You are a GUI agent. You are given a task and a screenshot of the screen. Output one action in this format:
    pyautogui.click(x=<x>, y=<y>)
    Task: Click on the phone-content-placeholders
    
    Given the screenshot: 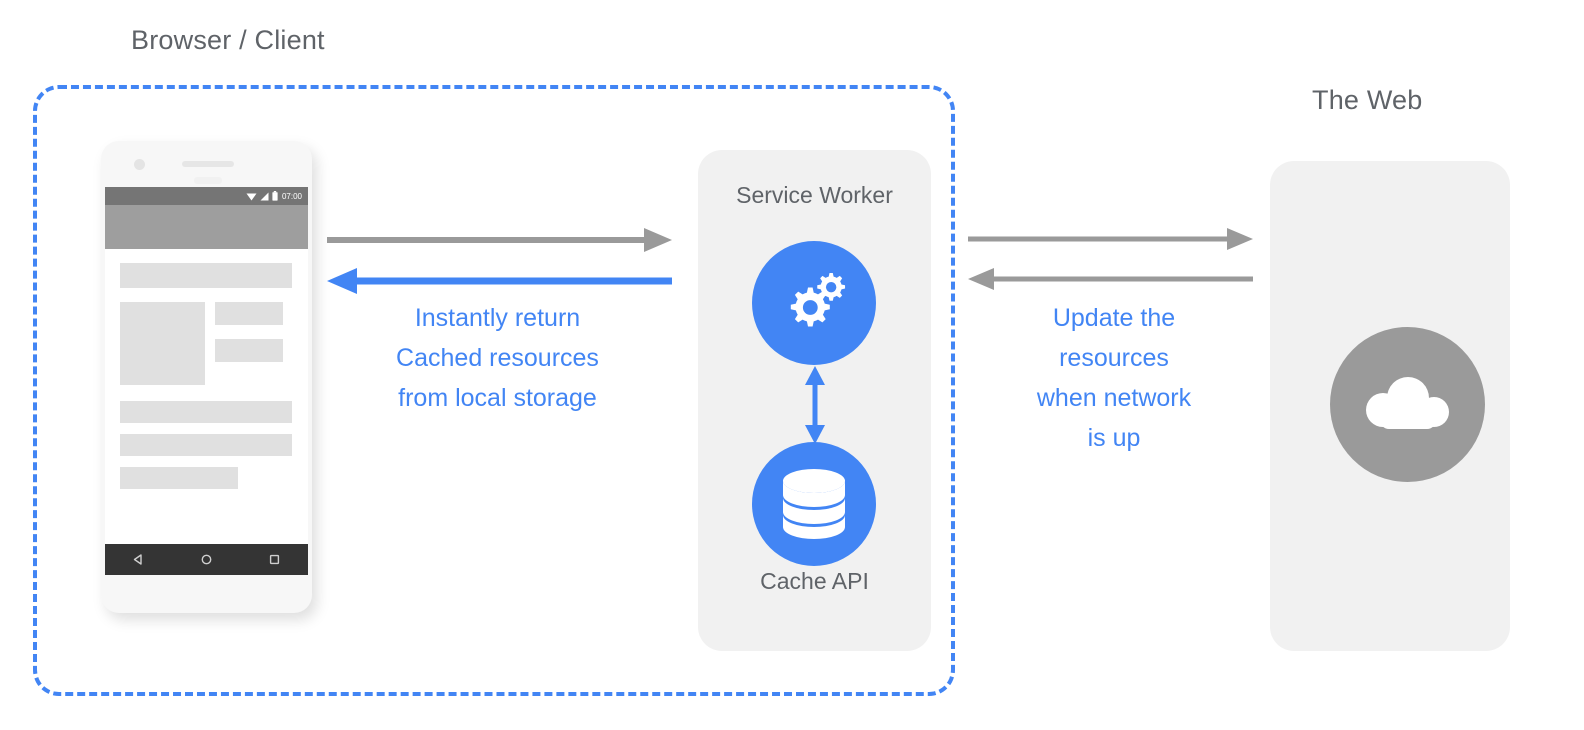 What is the action you would take?
    pyautogui.click(x=206, y=369)
    